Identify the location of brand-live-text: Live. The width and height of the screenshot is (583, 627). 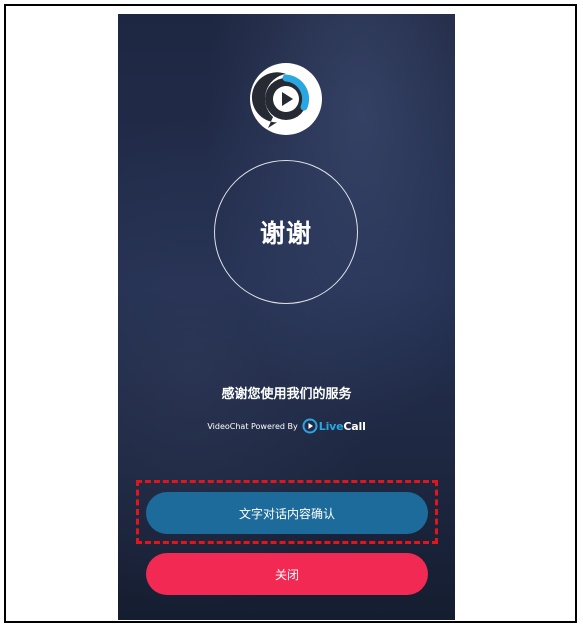
(331, 426).